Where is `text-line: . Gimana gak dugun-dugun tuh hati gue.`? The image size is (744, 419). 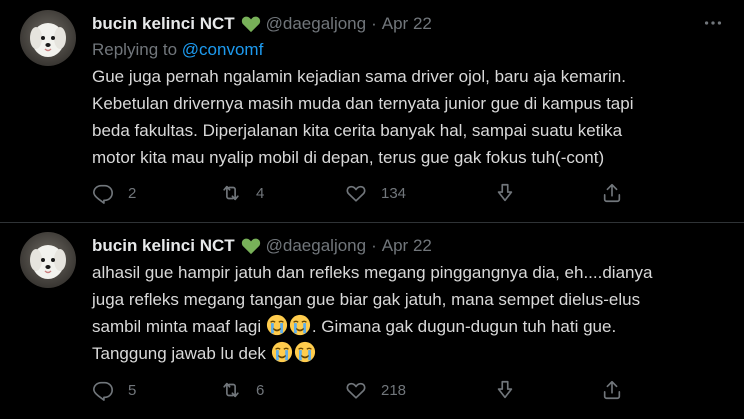 text-line: . Gimana gak dugun-dugun tuh hati gue. is located at coordinates (464, 326).